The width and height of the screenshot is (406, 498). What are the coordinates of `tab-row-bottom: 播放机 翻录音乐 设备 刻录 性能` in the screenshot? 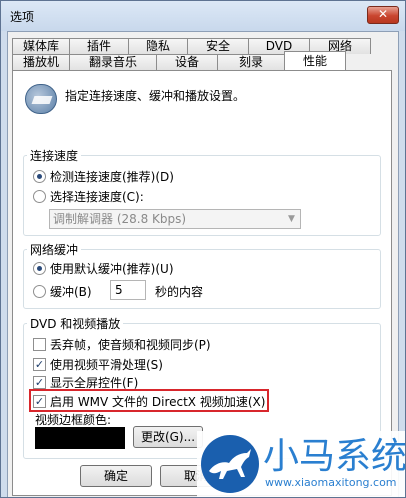 It's located at (179, 60).